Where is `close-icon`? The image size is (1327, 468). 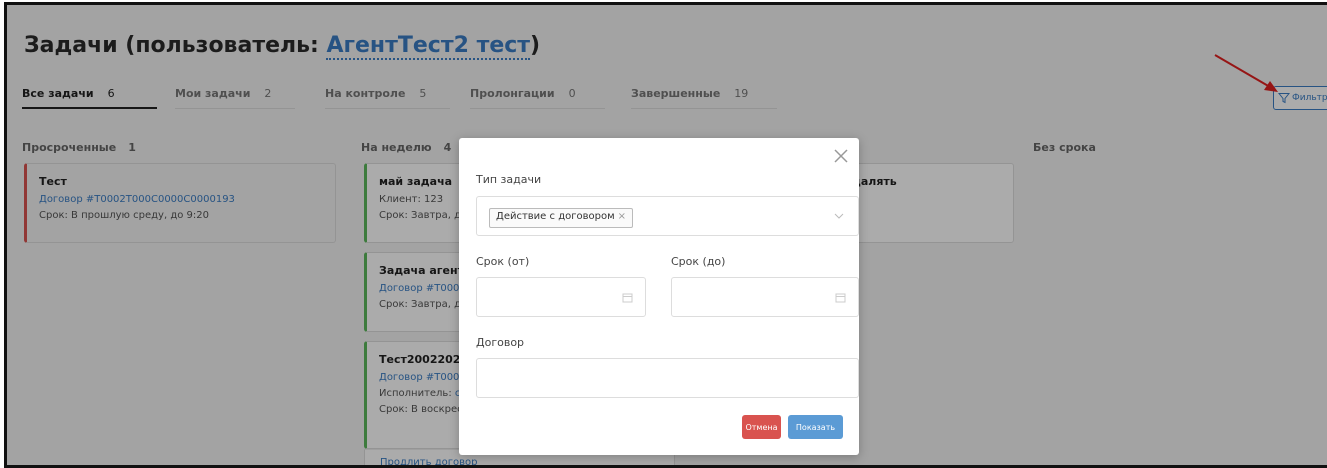 close-icon is located at coordinates (841, 156).